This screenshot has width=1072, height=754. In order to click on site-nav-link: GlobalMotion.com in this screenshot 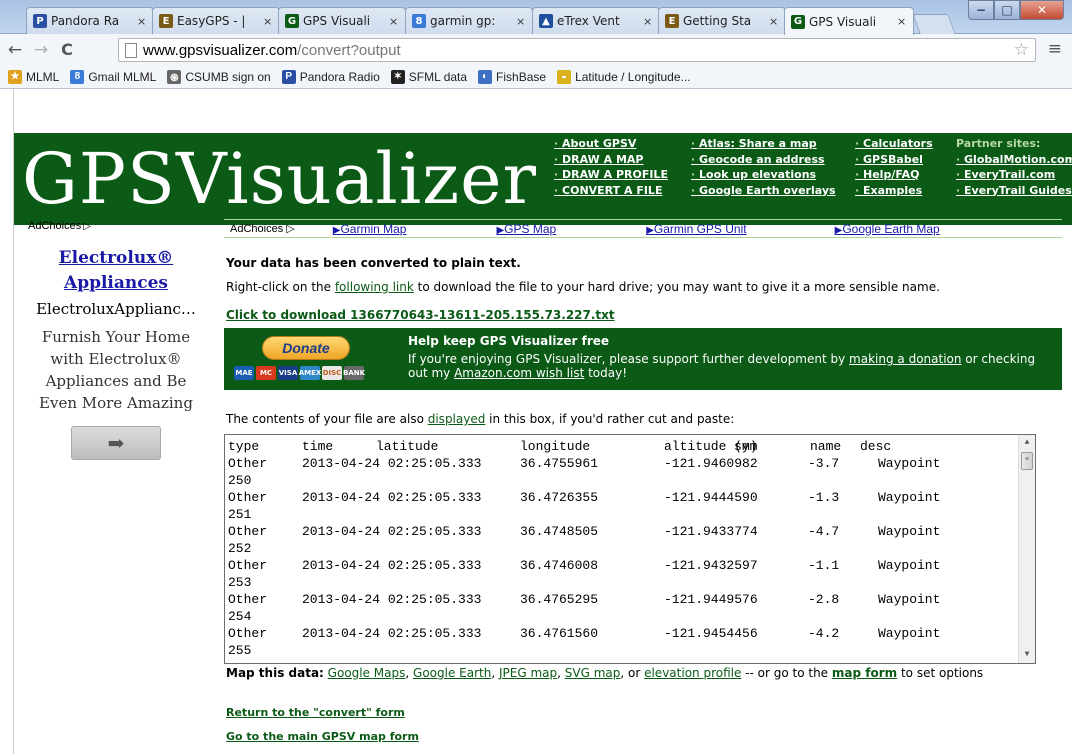, I will do `click(1014, 160)`.